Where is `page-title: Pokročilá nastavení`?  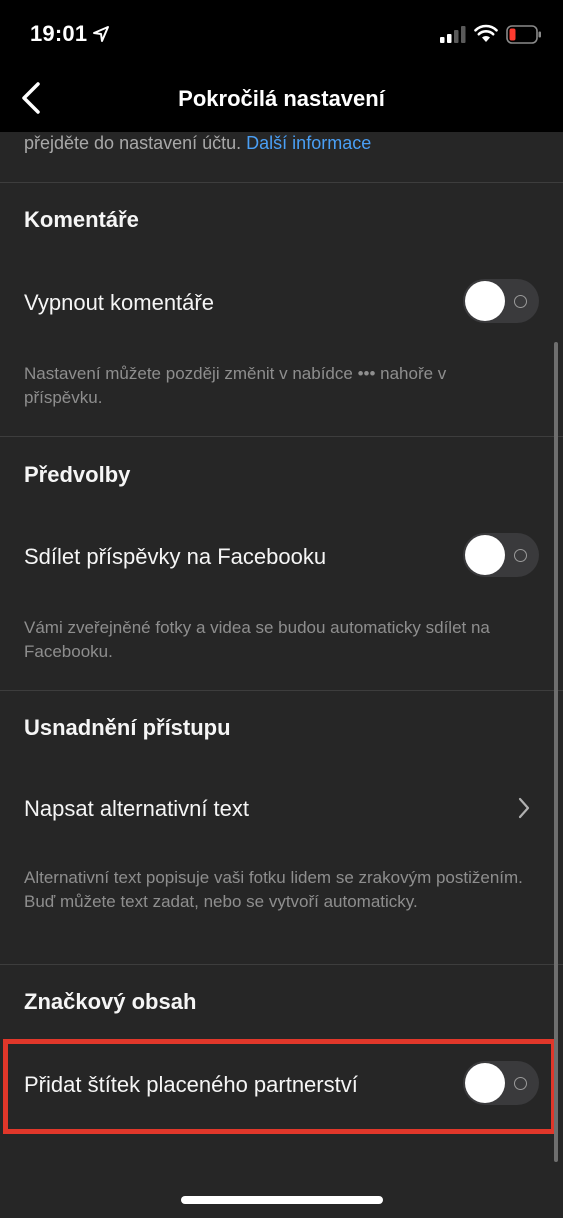 page-title: Pokročilá nastavení is located at coordinates (281, 98).